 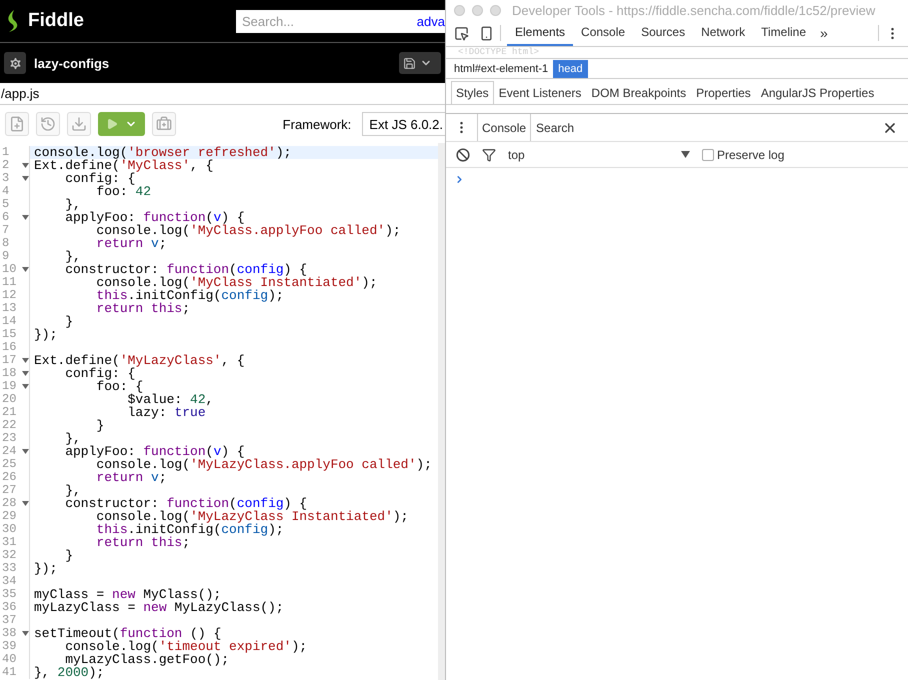 I want to click on context-select: top, so click(x=599, y=155).